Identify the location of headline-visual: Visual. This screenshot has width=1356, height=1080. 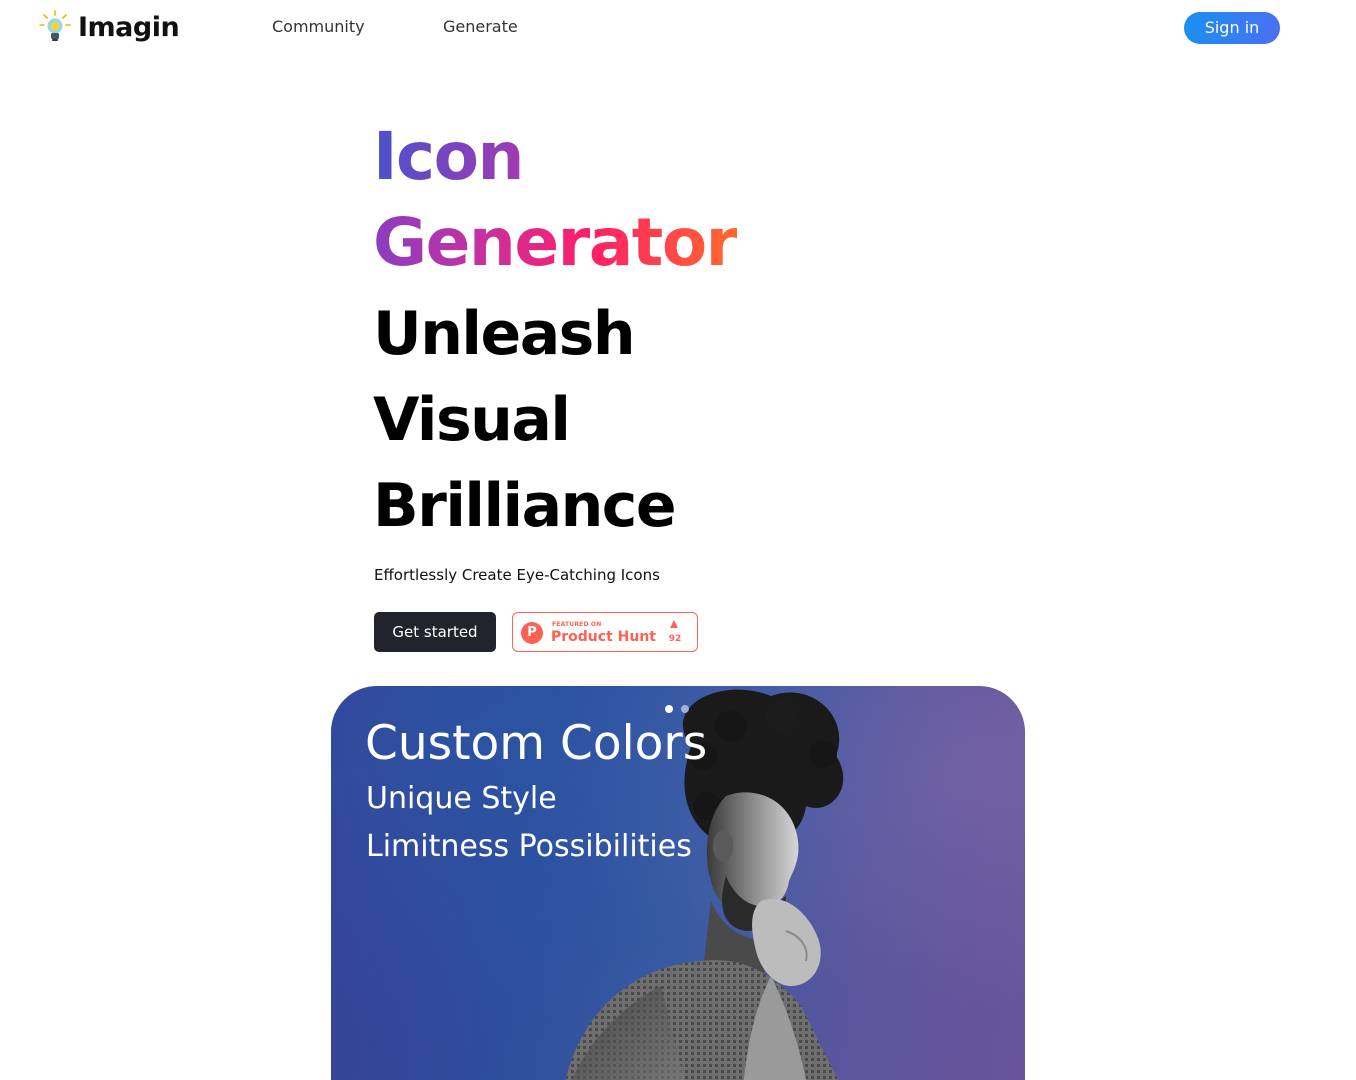
(472, 420).